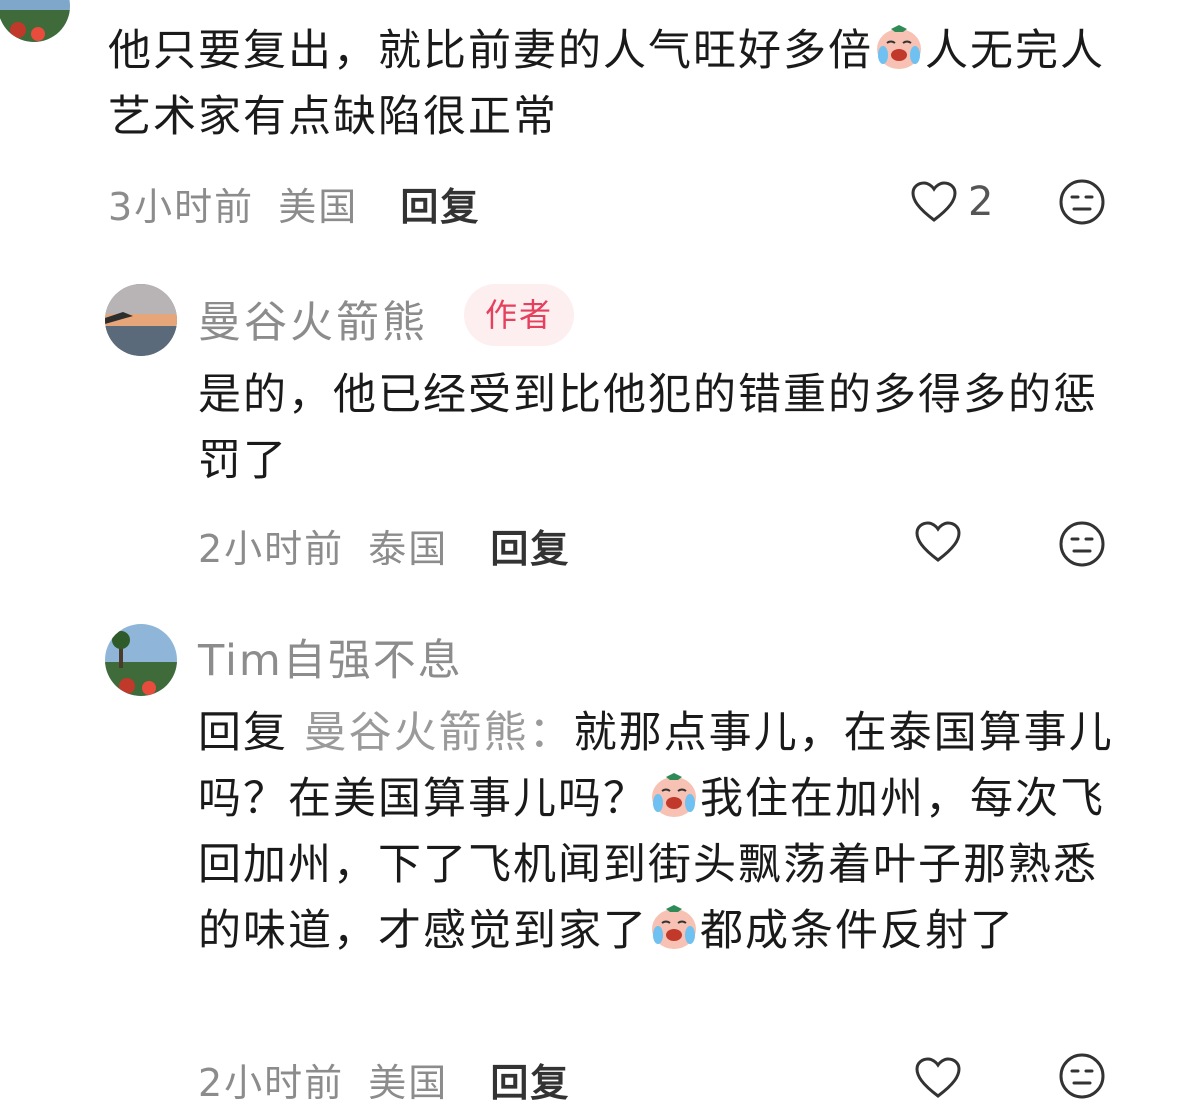 This screenshot has height=1107, width=1182. I want to click on comment-username: 曼谷火箭熊, so click(313, 319).